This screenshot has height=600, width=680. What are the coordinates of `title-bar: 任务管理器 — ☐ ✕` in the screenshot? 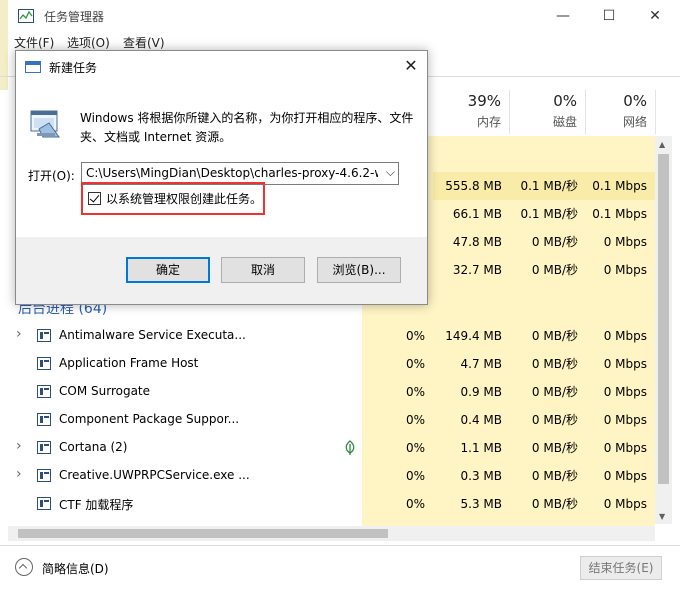 It's located at (344, 16).